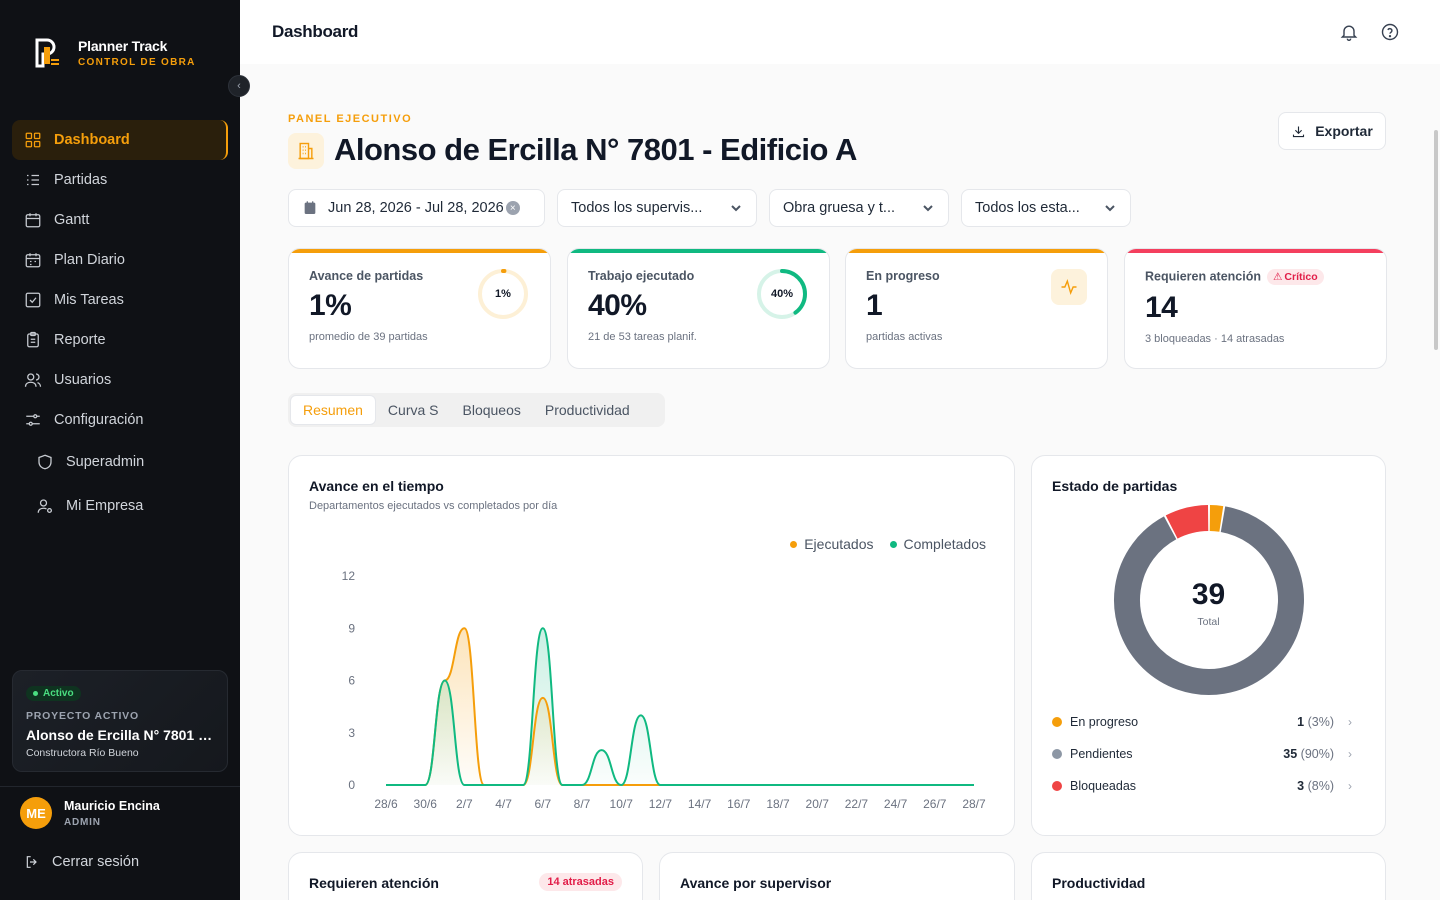 The image size is (1440, 900). I want to click on sidebar-item-label: Partidas, so click(81, 180).